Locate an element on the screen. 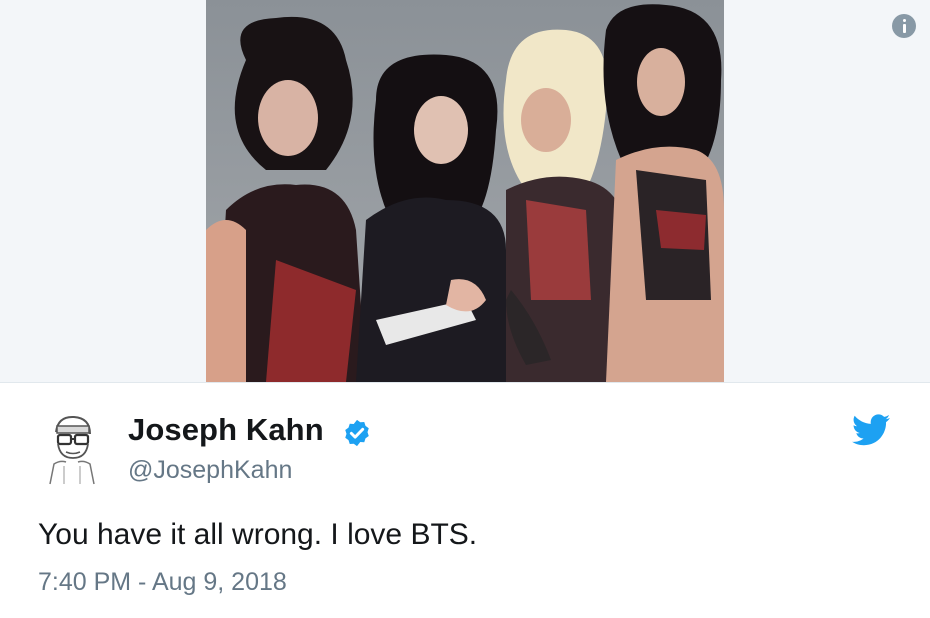 This screenshot has width=930, height=618. twitter-bird-icon is located at coordinates (871, 430).